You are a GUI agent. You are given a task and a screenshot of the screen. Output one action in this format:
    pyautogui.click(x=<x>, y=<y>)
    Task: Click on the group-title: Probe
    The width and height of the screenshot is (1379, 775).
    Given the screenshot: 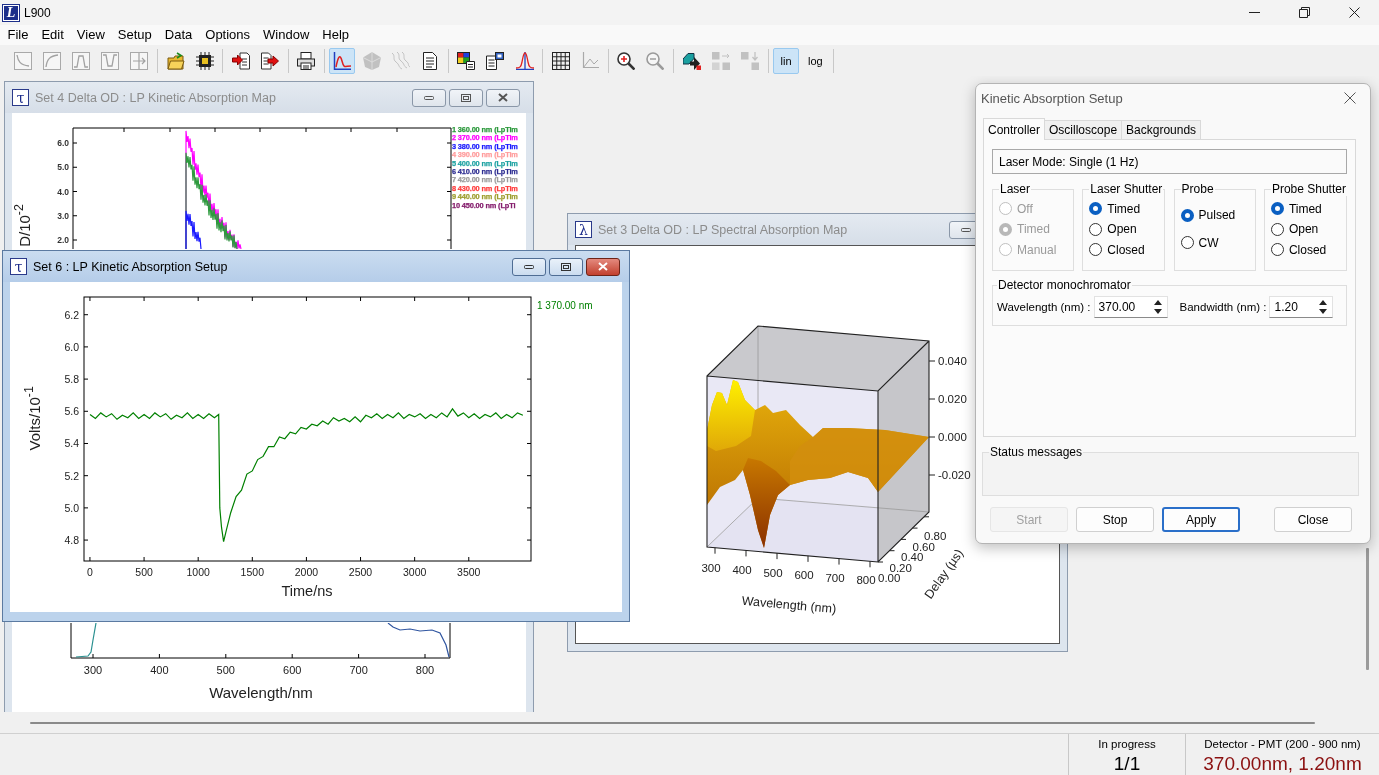 What is the action you would take?
    pyautogui.click(x=1197, y=189)
    